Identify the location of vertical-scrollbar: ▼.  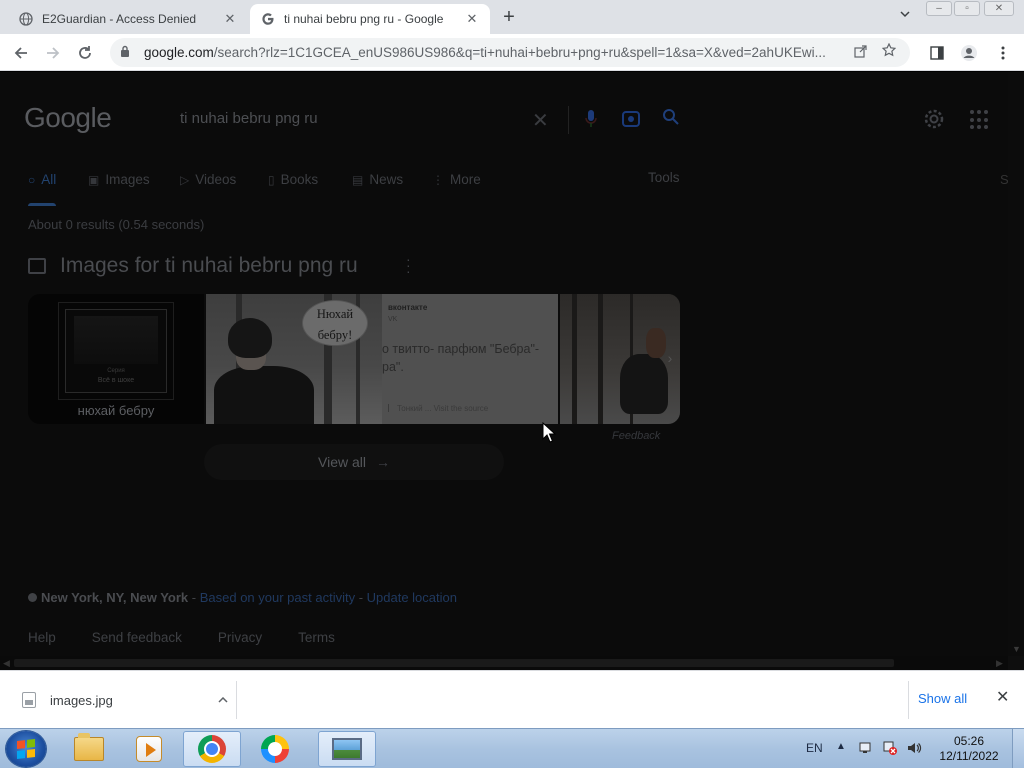
(1016, 364).